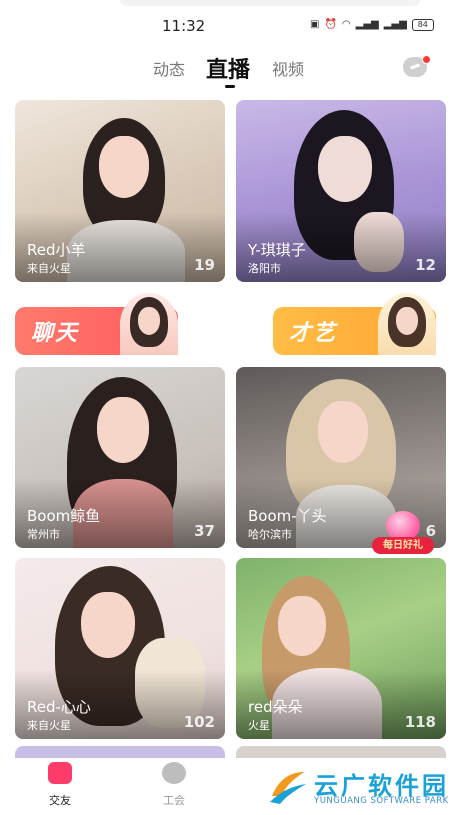 This screenshot has height=815, width=458. Describe the element at coordinates (425, 265) in the screenshot. I see `viewer-count: 12` at that location.